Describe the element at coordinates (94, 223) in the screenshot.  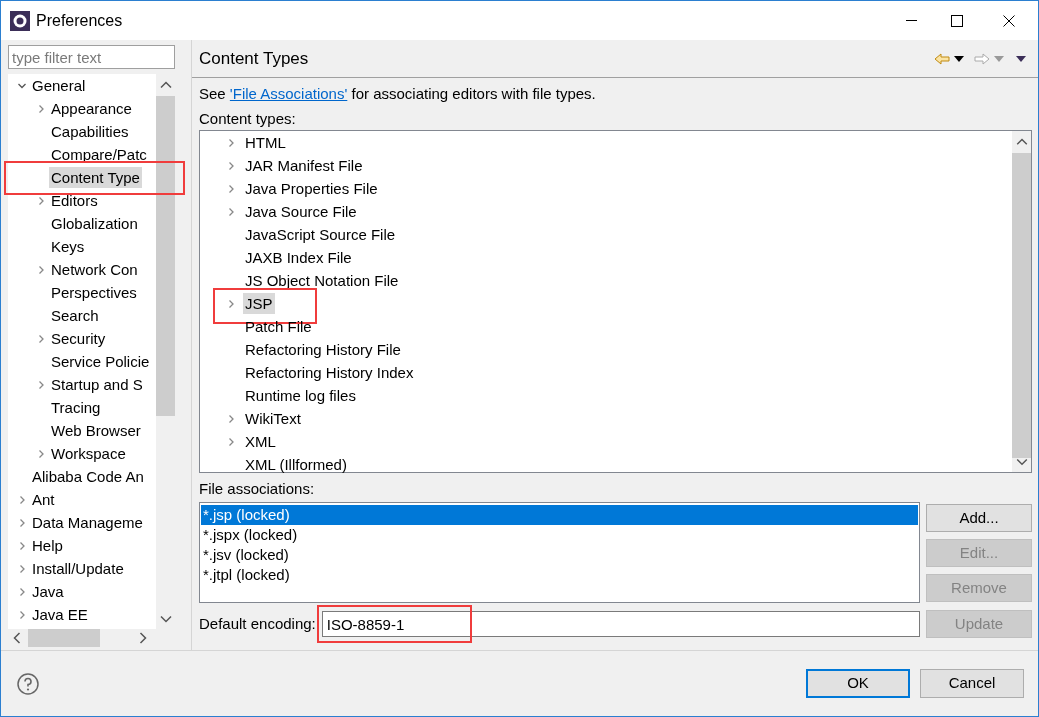
I see `tree-item: Globalization` at that location.